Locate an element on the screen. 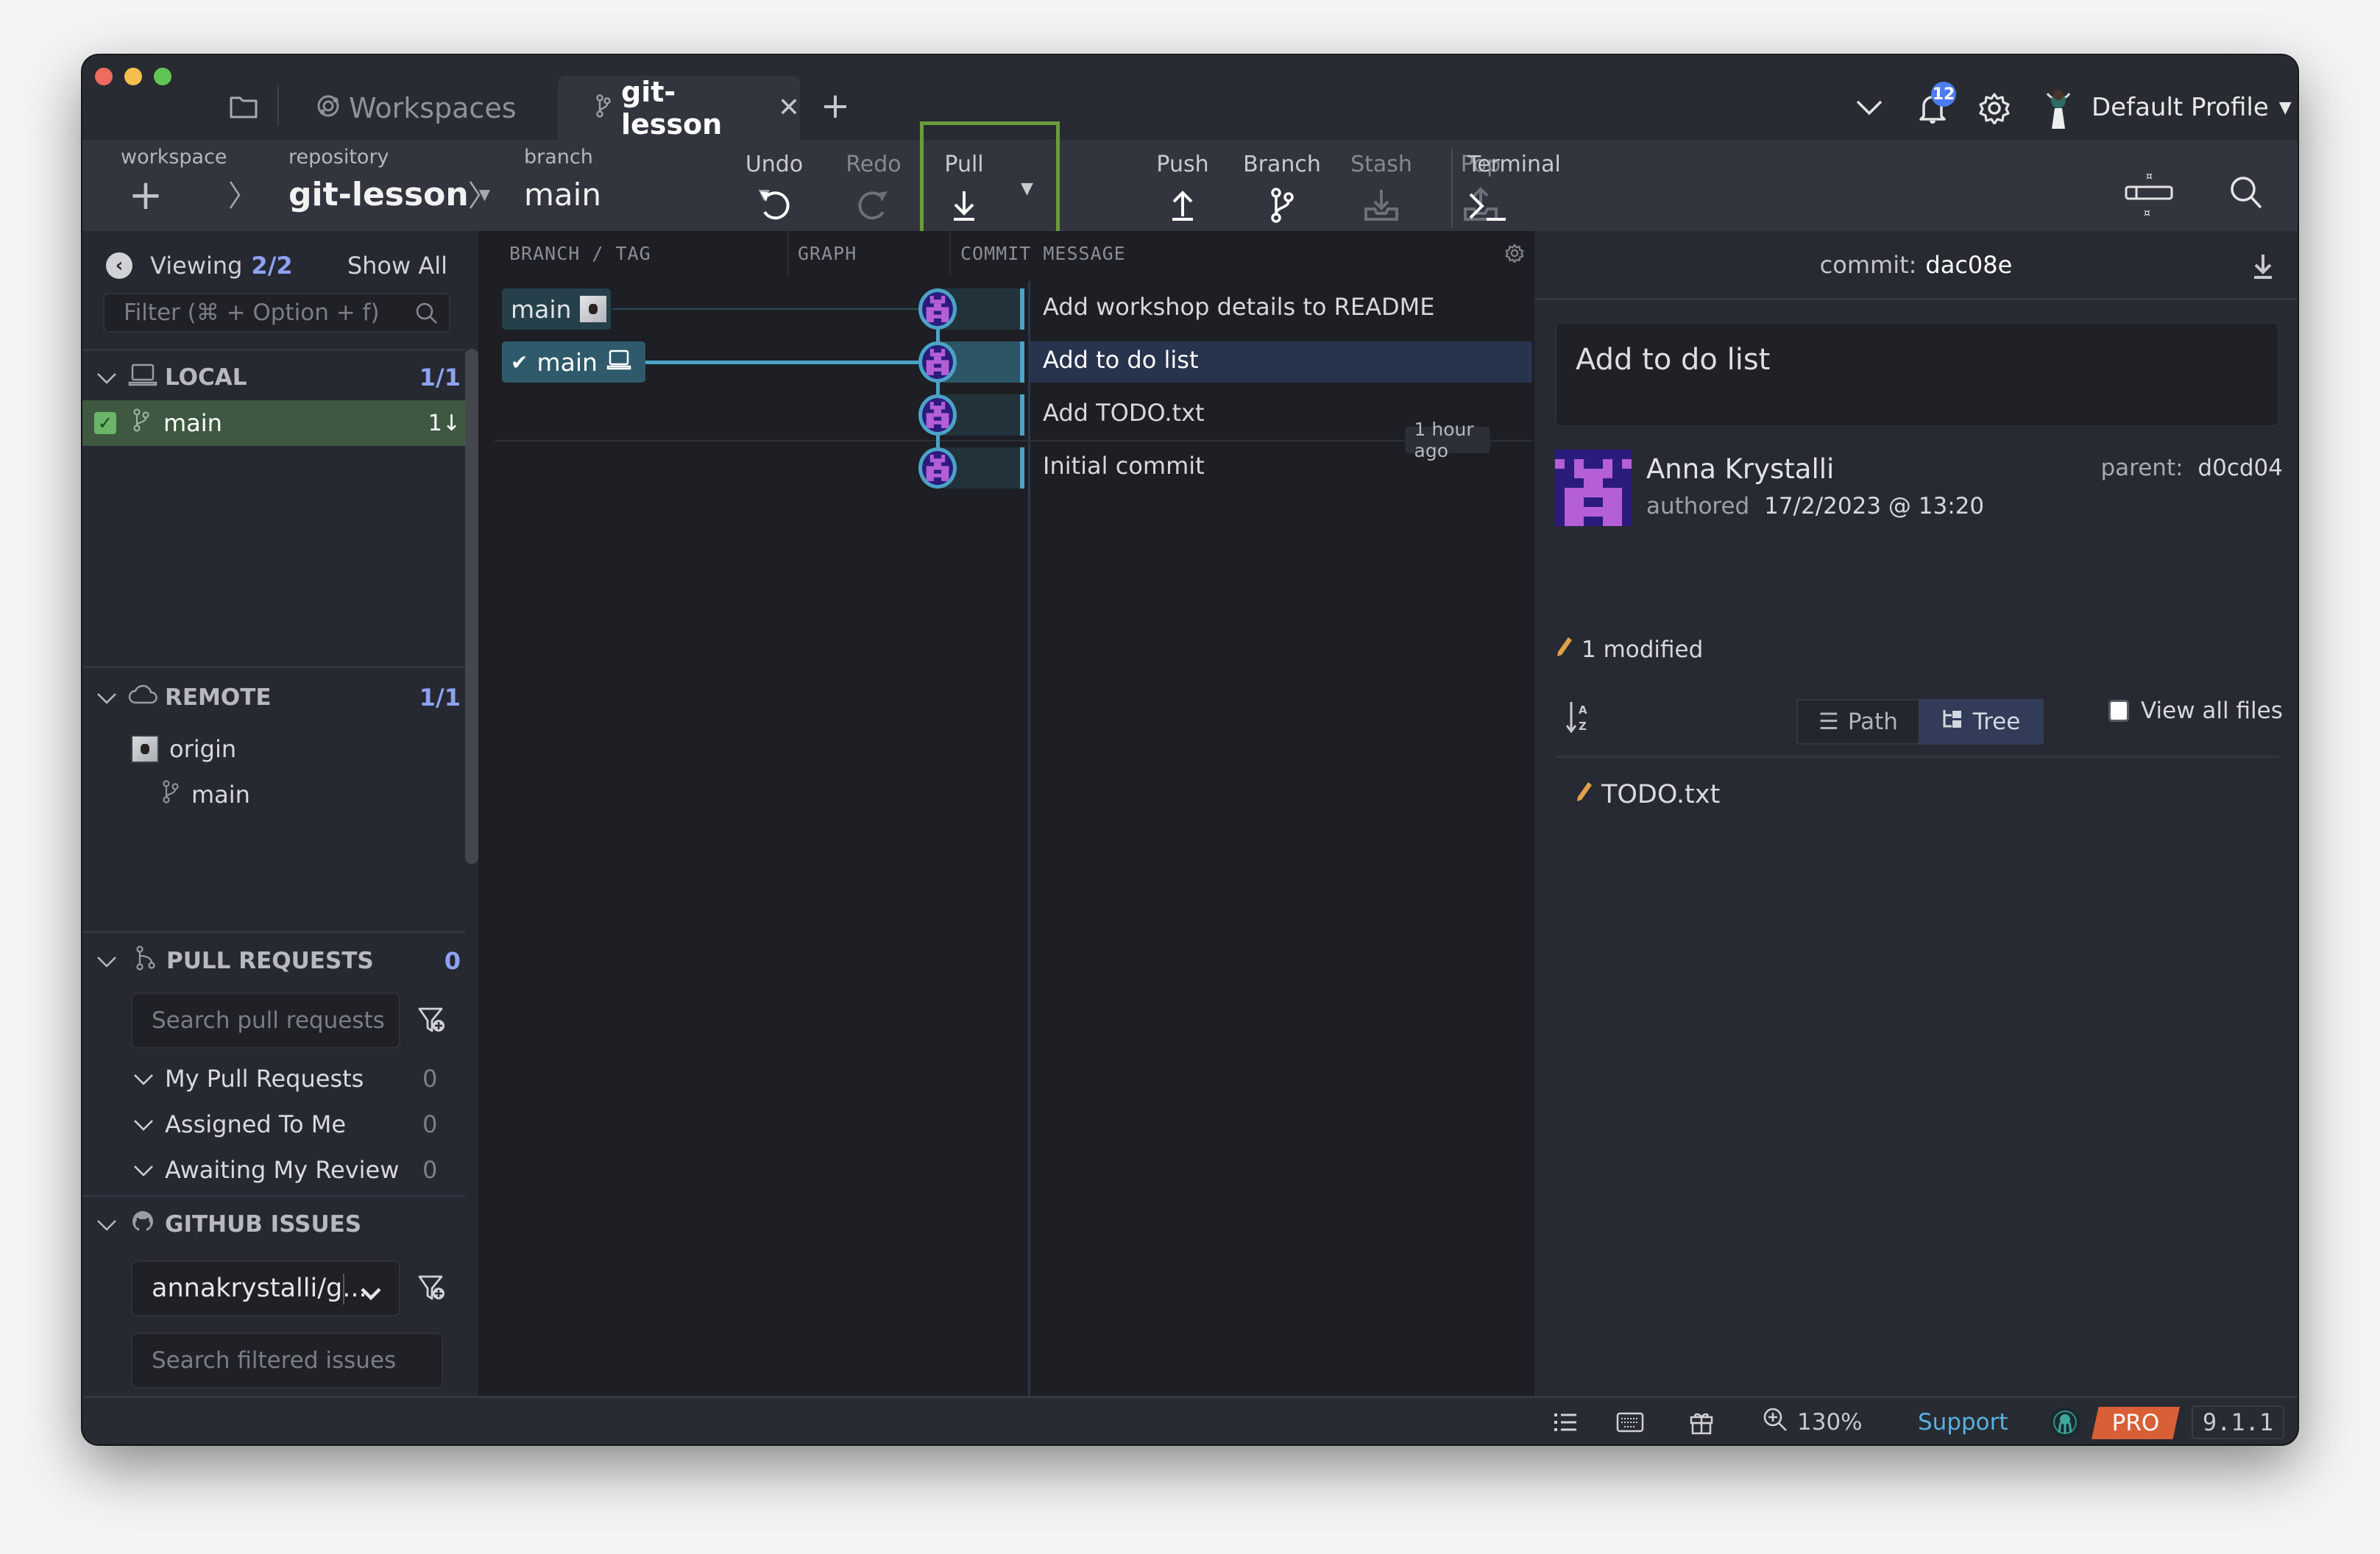  settings-gear-icon is located at coordinates (1994, 108).